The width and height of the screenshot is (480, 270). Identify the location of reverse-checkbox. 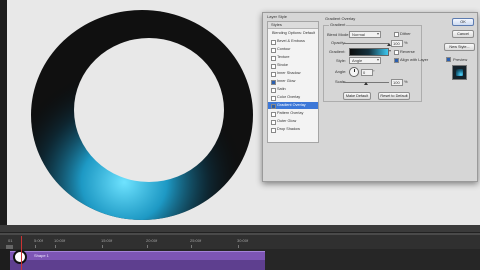
(396, 52).